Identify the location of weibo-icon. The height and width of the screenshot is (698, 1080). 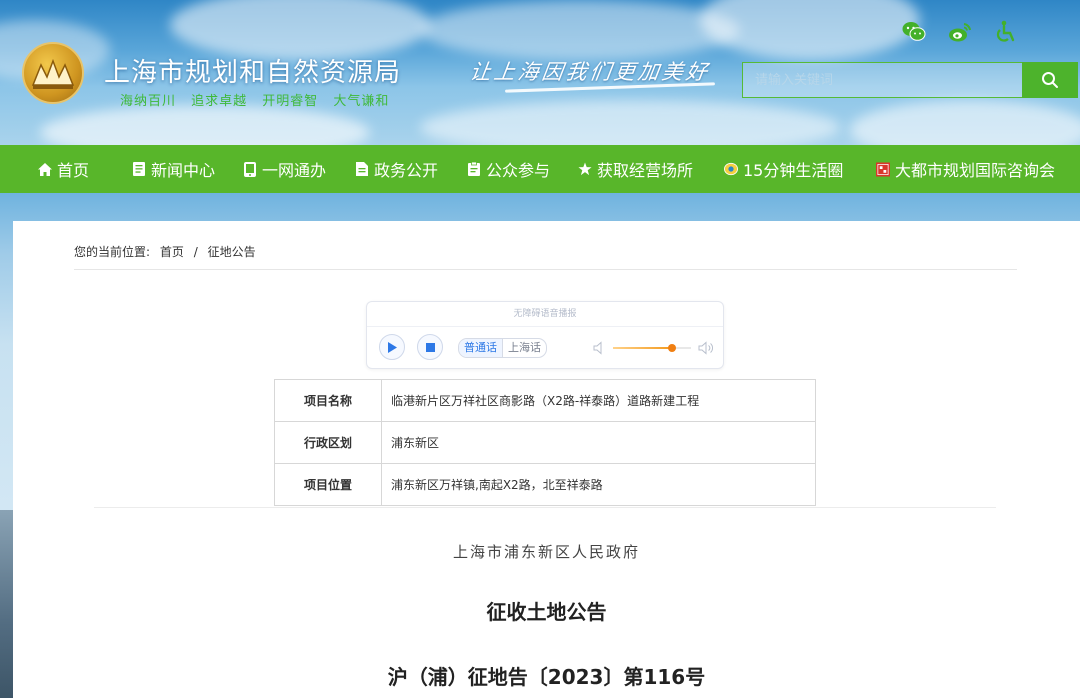
(960, 32).